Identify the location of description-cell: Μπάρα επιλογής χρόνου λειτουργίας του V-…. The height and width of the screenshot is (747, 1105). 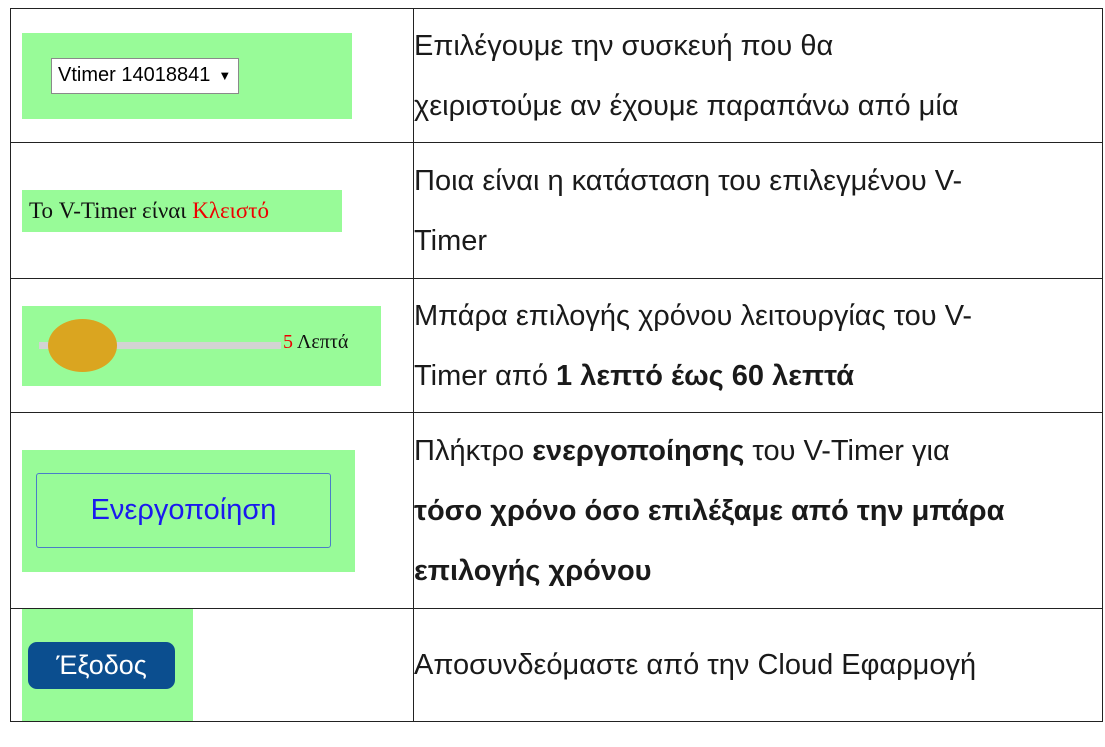
(758, 345).